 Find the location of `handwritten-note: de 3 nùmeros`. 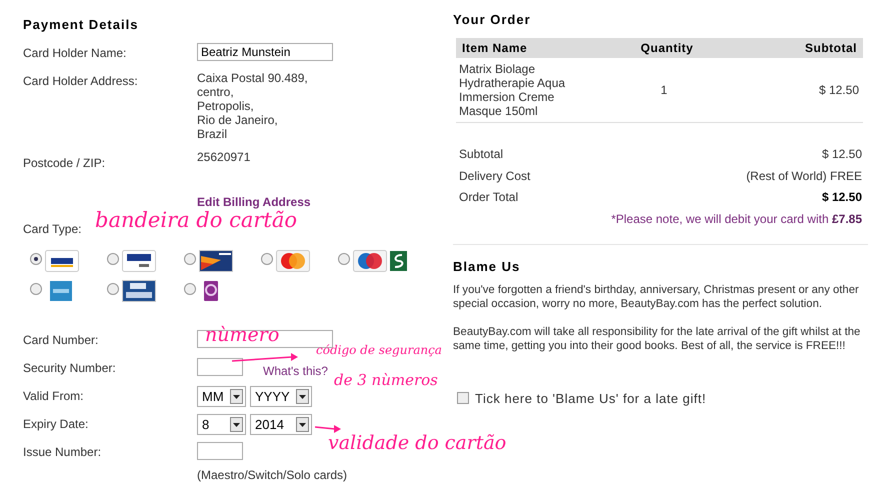

handwritten-note: de 3 nùmeros is located at coordinates (386, 380).